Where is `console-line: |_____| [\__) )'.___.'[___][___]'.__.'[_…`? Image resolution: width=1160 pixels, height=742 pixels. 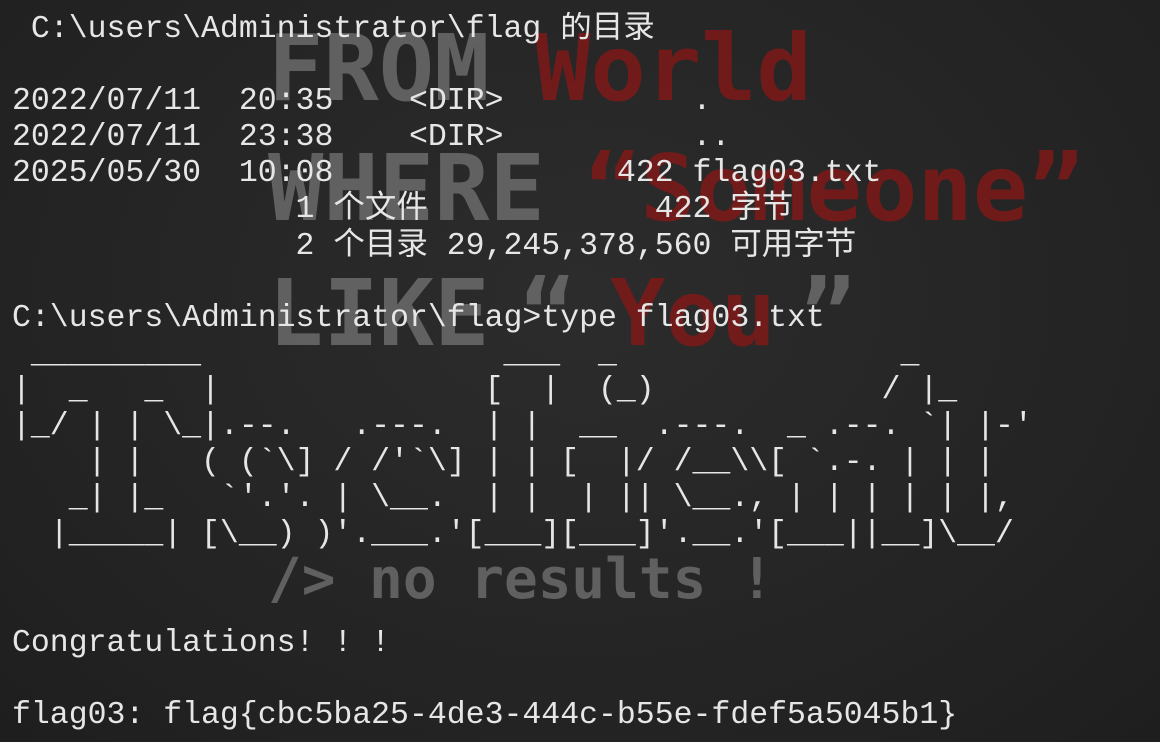 console-line: |_____| [\__) )'.___.'[___][___]'.__.'[_… is located at coordinates (513, 535).